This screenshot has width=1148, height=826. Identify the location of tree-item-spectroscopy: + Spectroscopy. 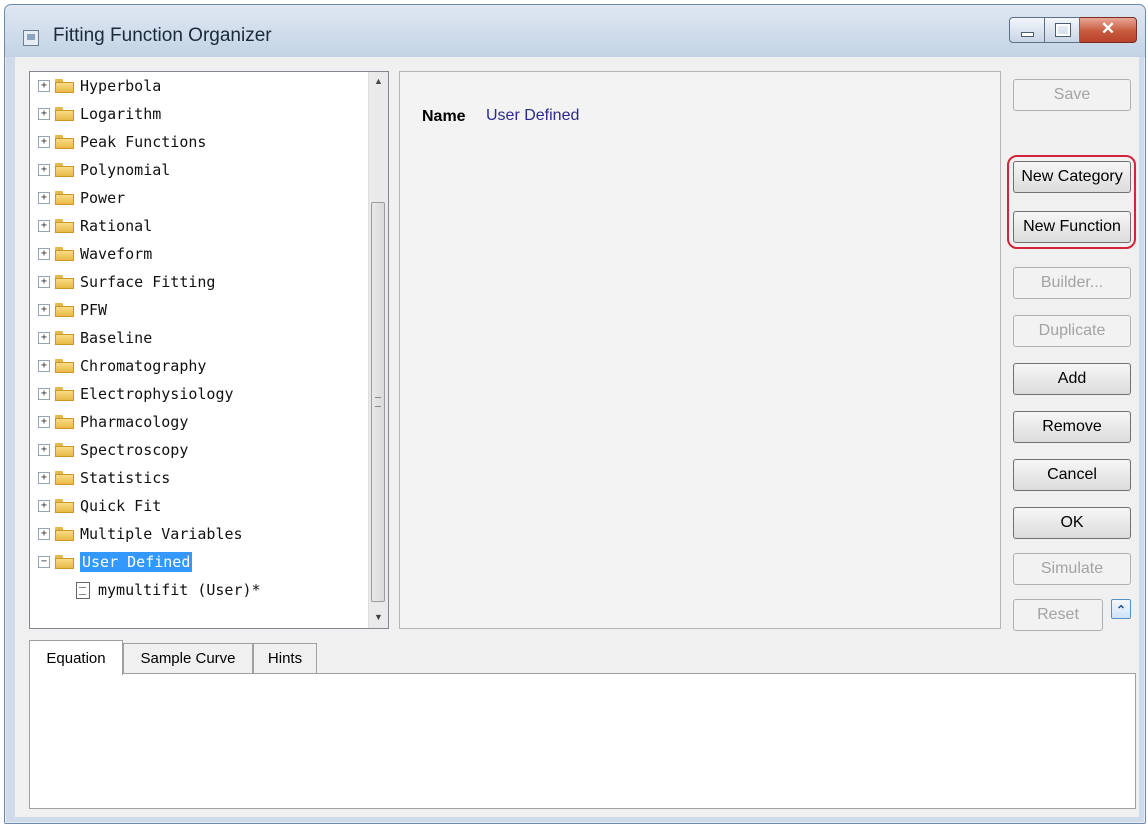
(113, 450).